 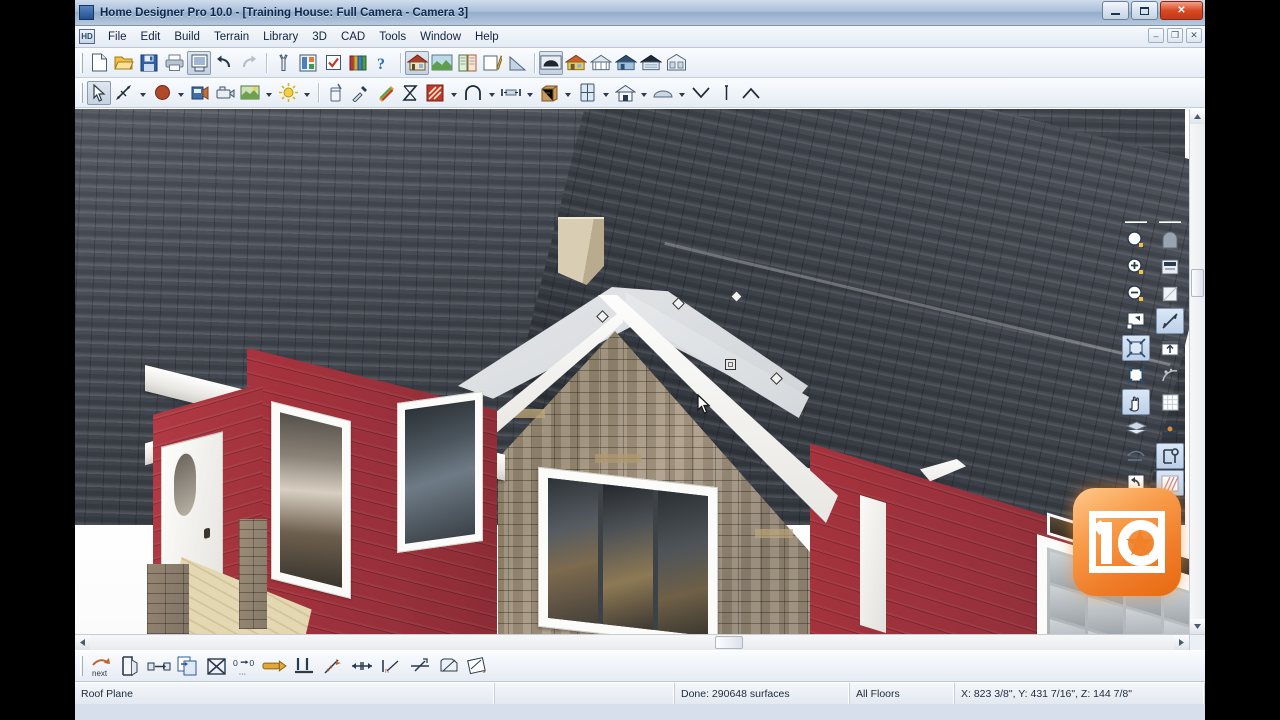 What do you see at coordinates (162, 93) in the screenshot?
I see `material-painter-icon` at bounding box center [162, 93].